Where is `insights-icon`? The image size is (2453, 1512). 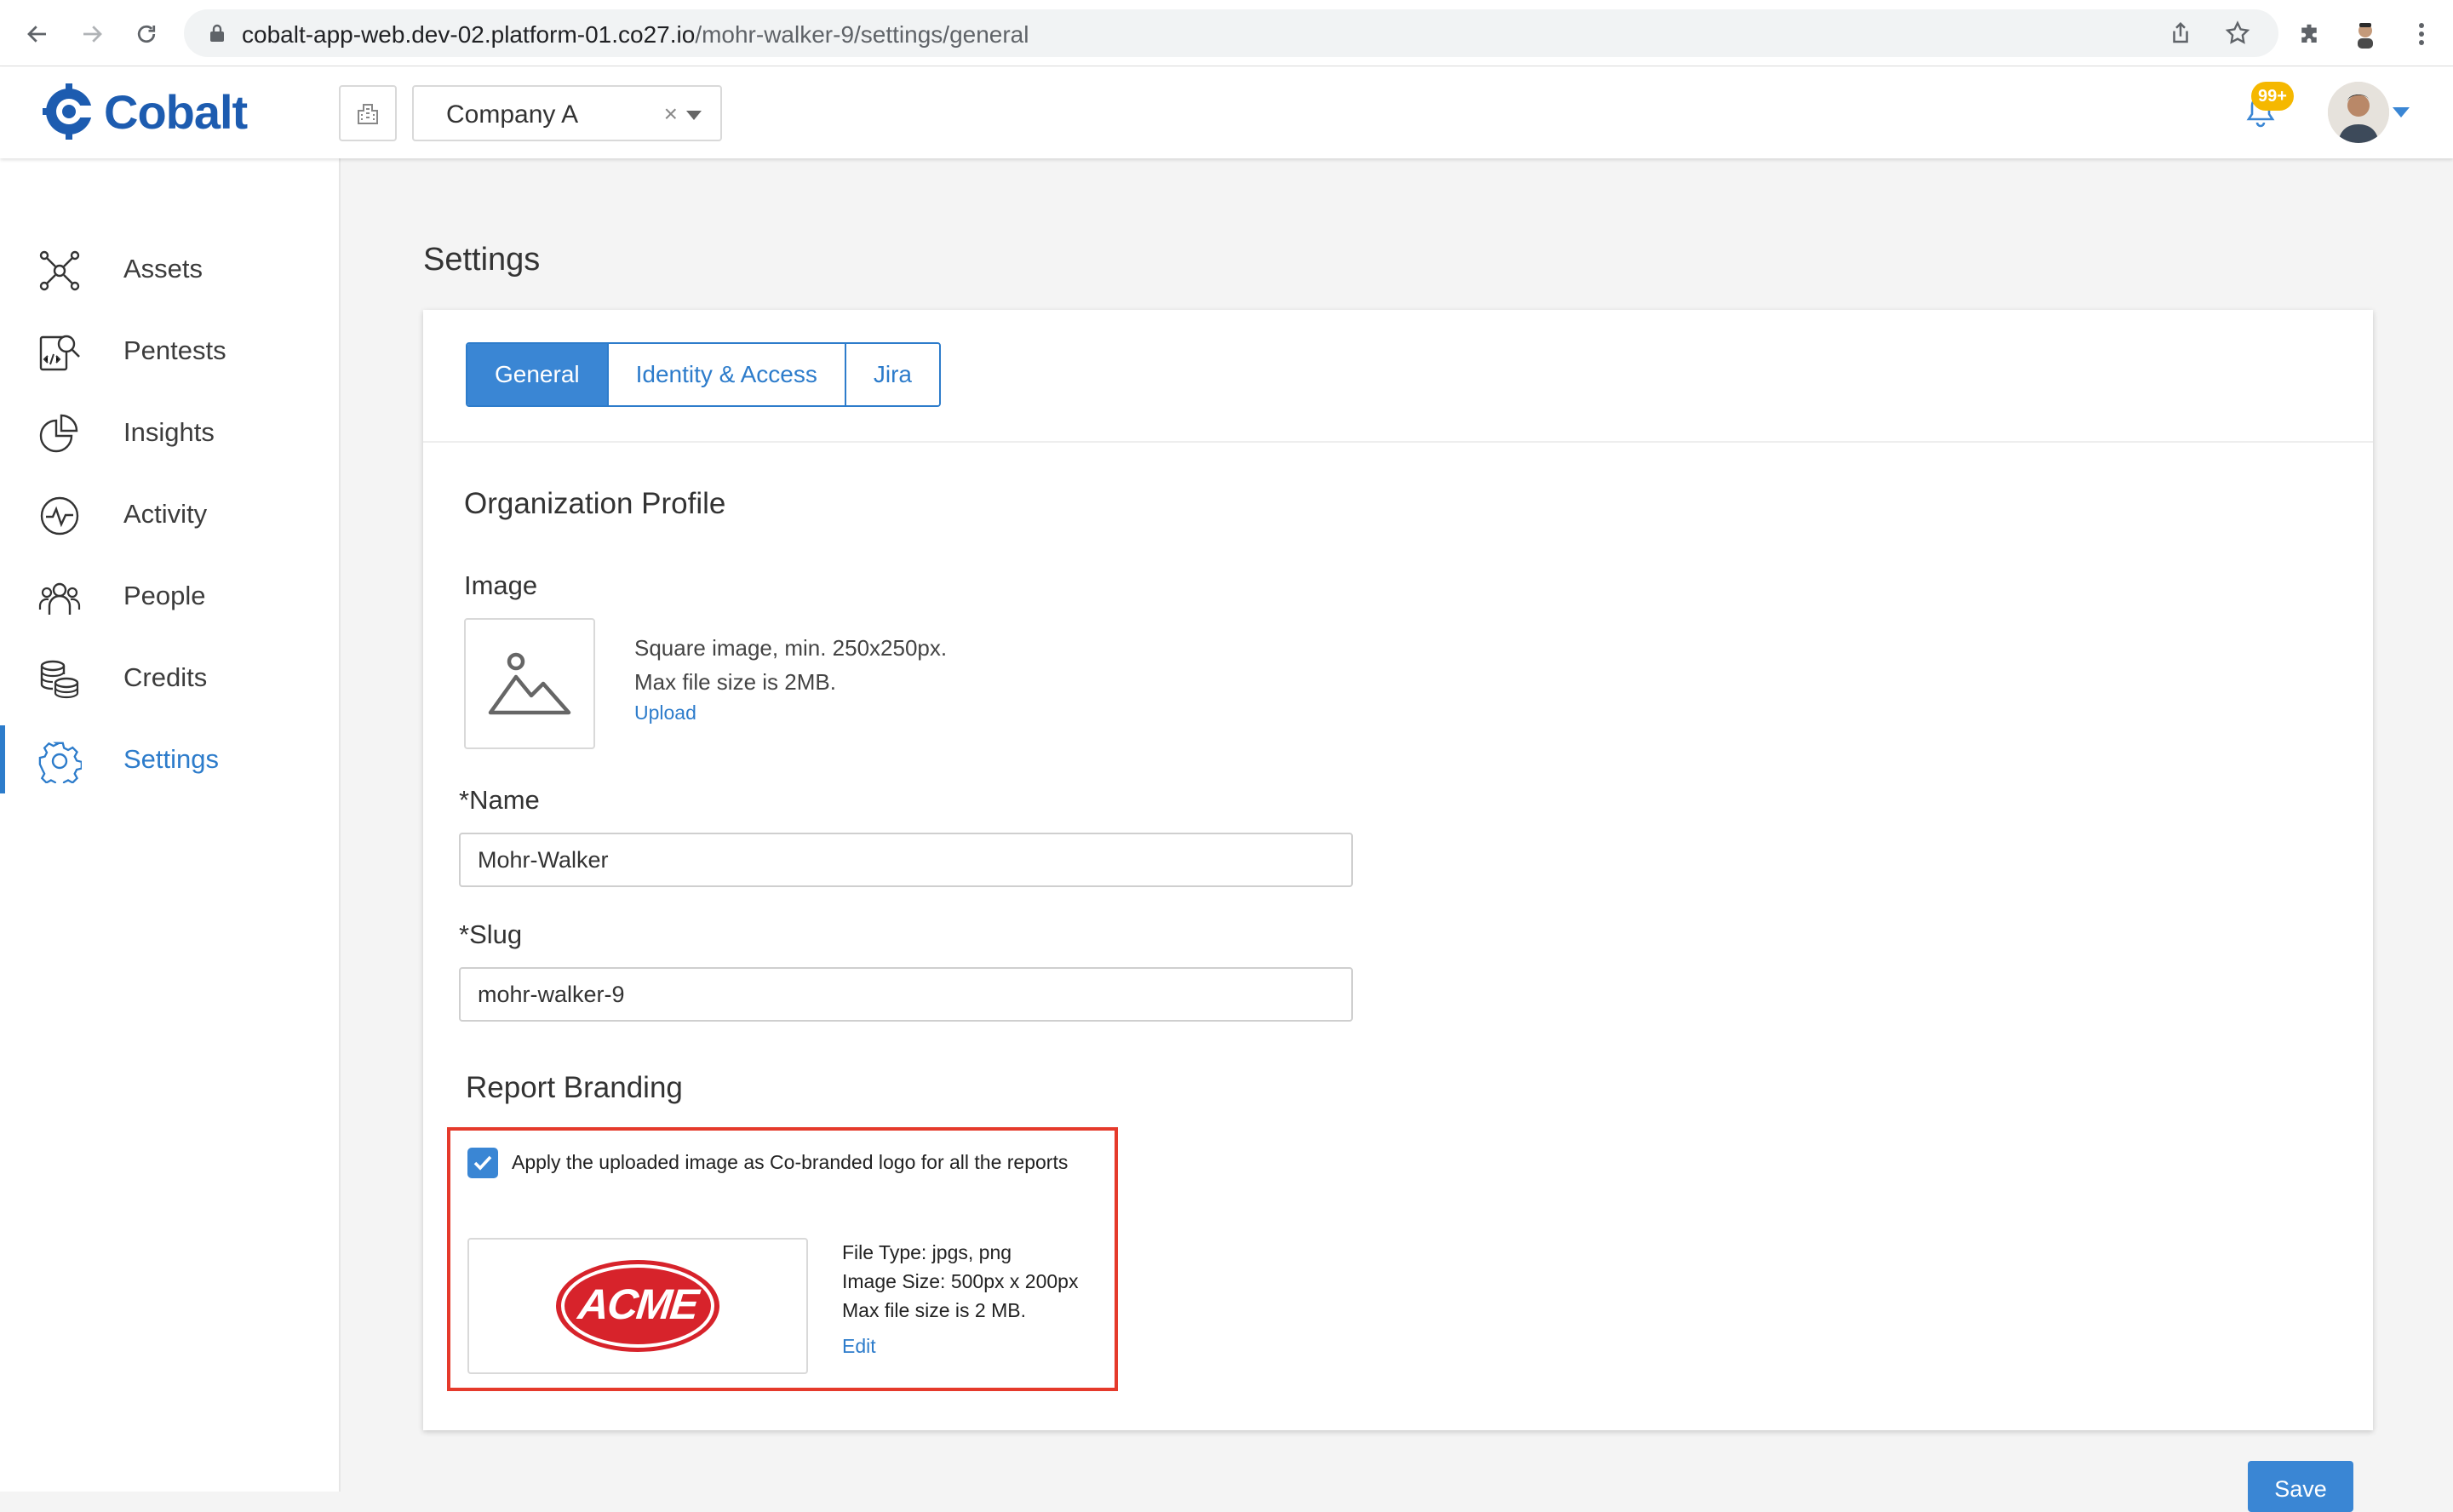 insights-icon is located at coordinates (59, 433).